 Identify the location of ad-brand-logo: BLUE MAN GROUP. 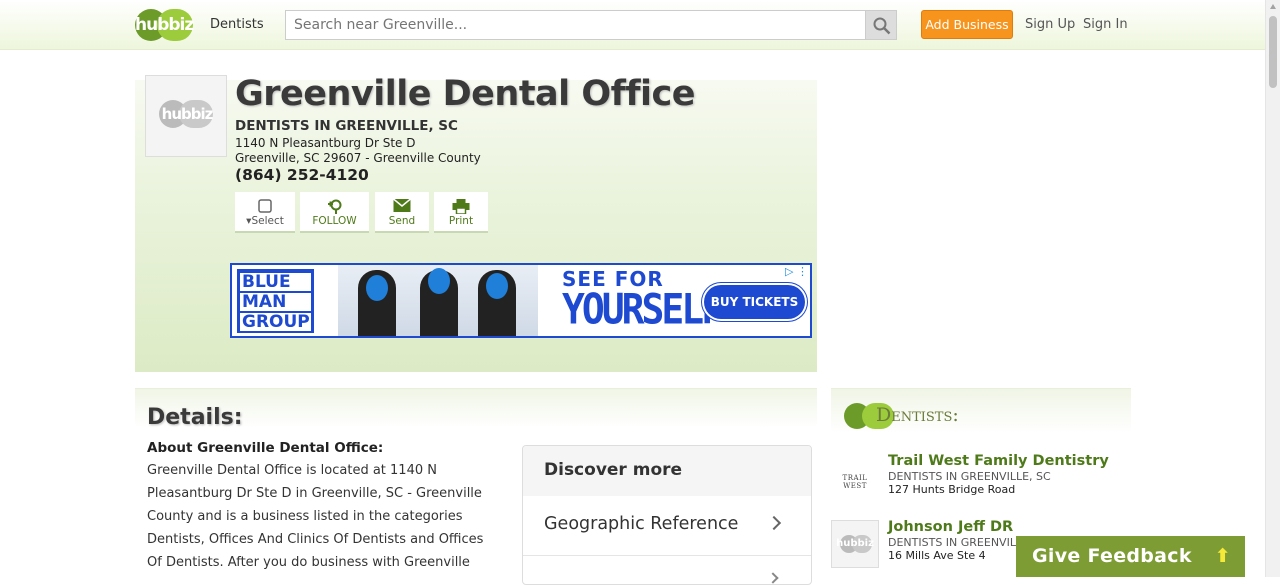
(275, 301).